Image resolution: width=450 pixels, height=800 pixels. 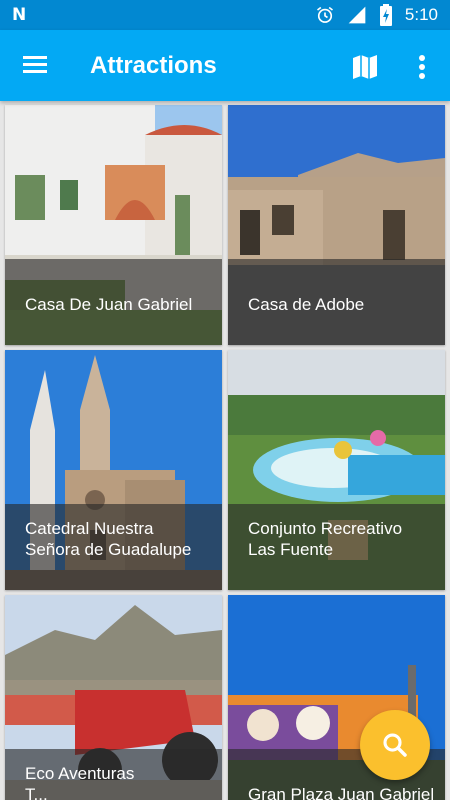 I want to click on app-bar: Attractions, so click(x=225, y=65).